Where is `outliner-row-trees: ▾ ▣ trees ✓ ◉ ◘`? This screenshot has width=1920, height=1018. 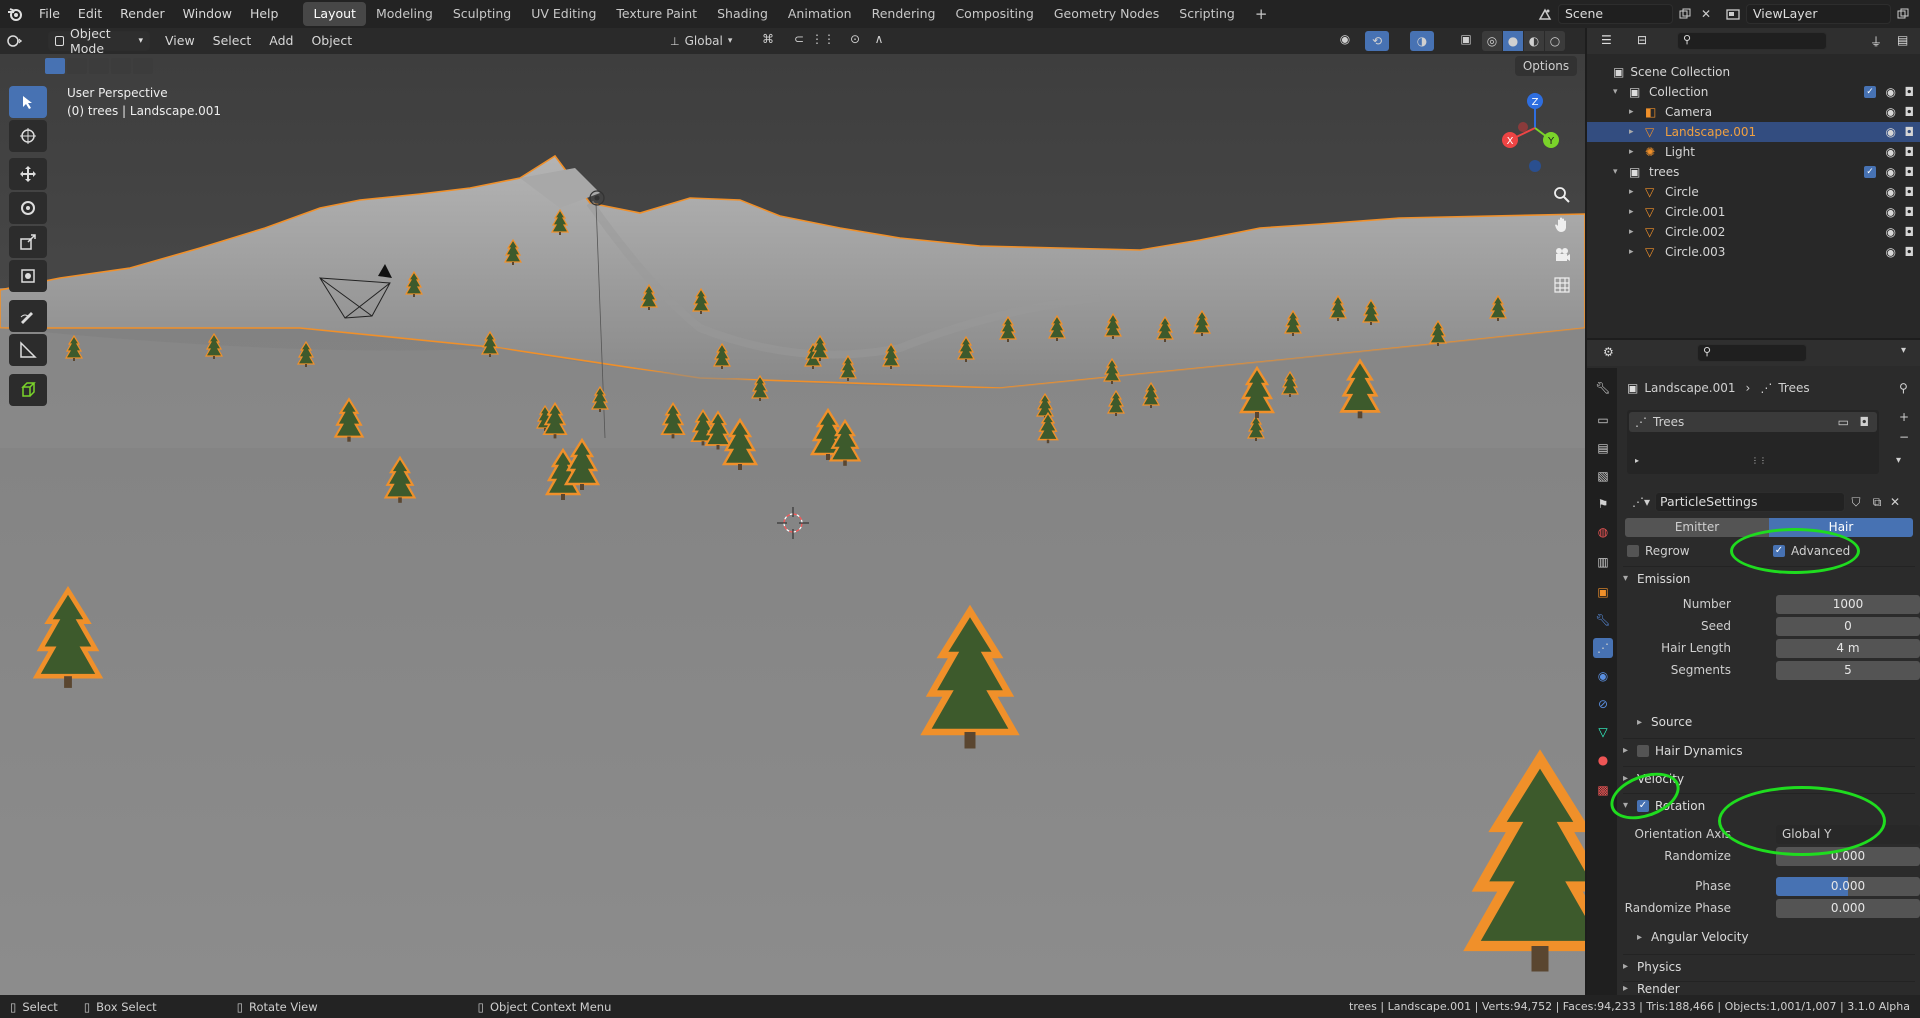 outliner-row-trees: ▾ ▣ trees ✓ ◉ ◘ is located at coordinates (1753, 172).